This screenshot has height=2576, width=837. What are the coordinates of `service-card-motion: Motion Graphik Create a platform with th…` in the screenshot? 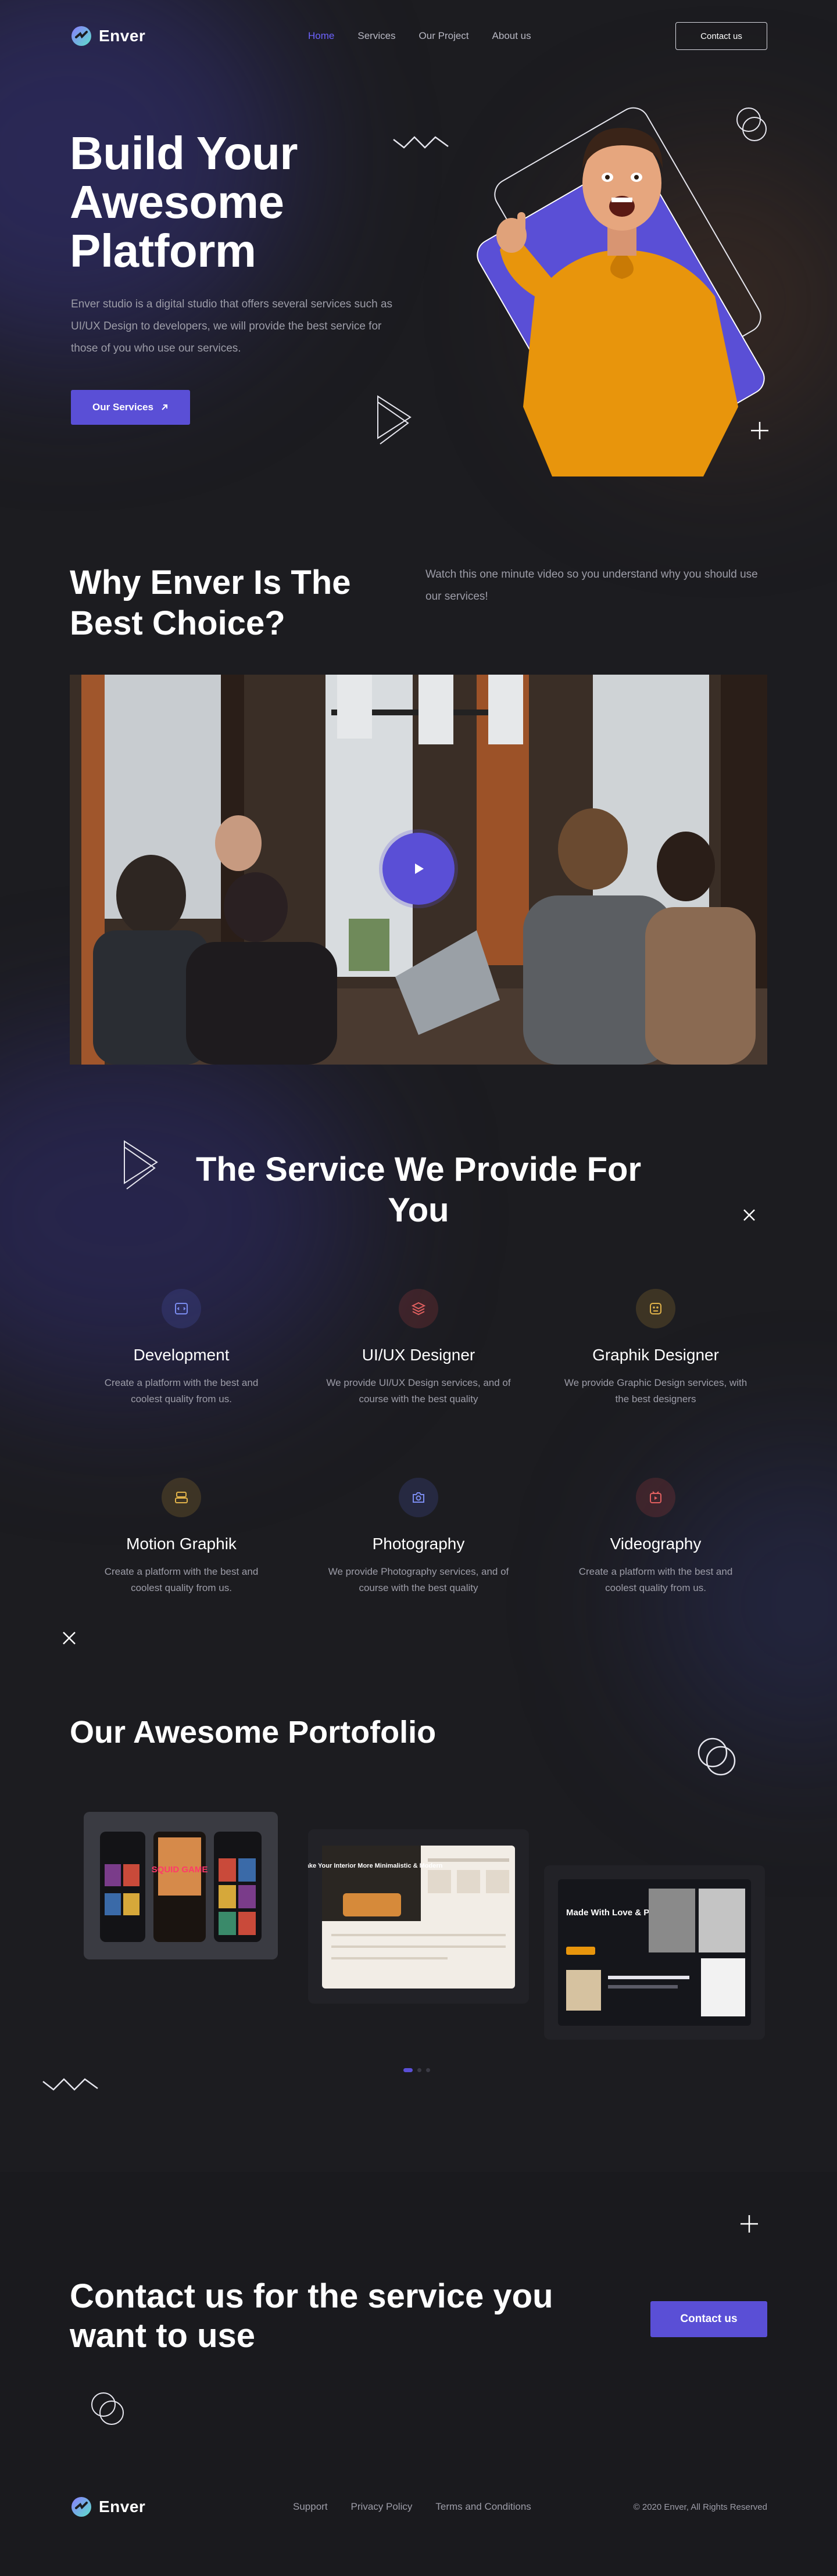 It's located at (181, 1537).